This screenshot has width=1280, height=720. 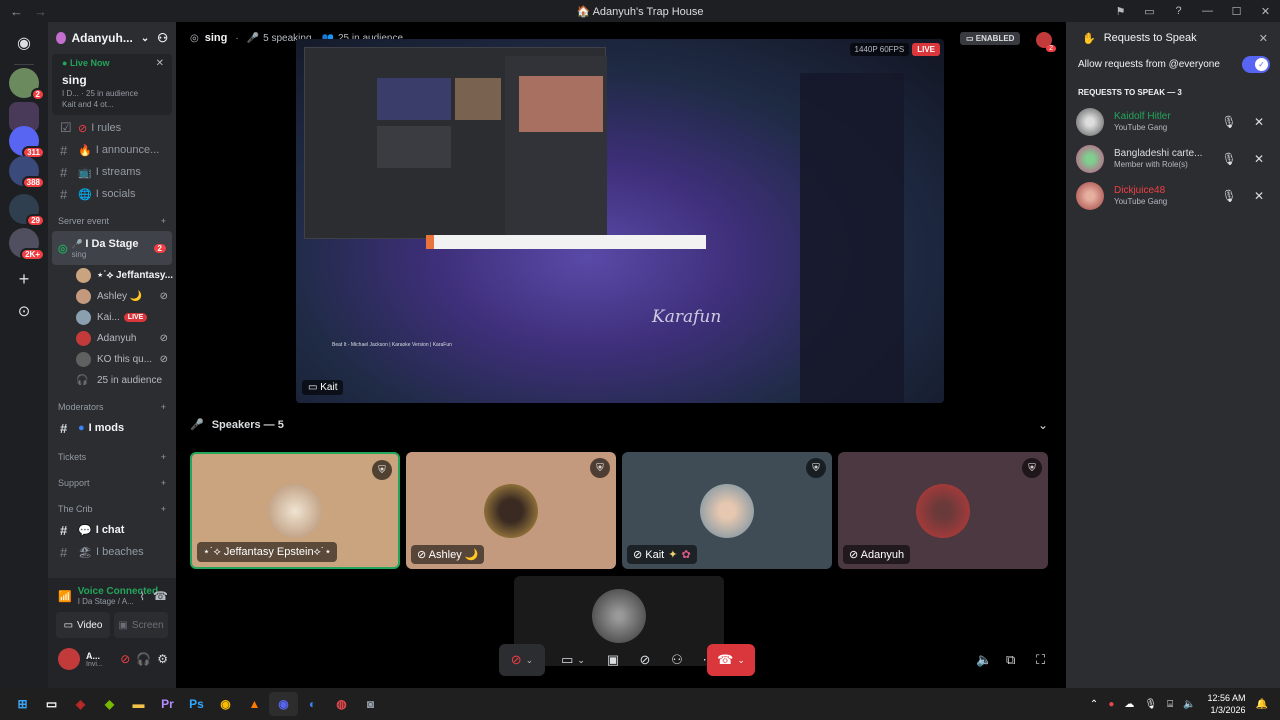 I want to click on screen-button: ▣ Screen, so click(x=141, y=625).